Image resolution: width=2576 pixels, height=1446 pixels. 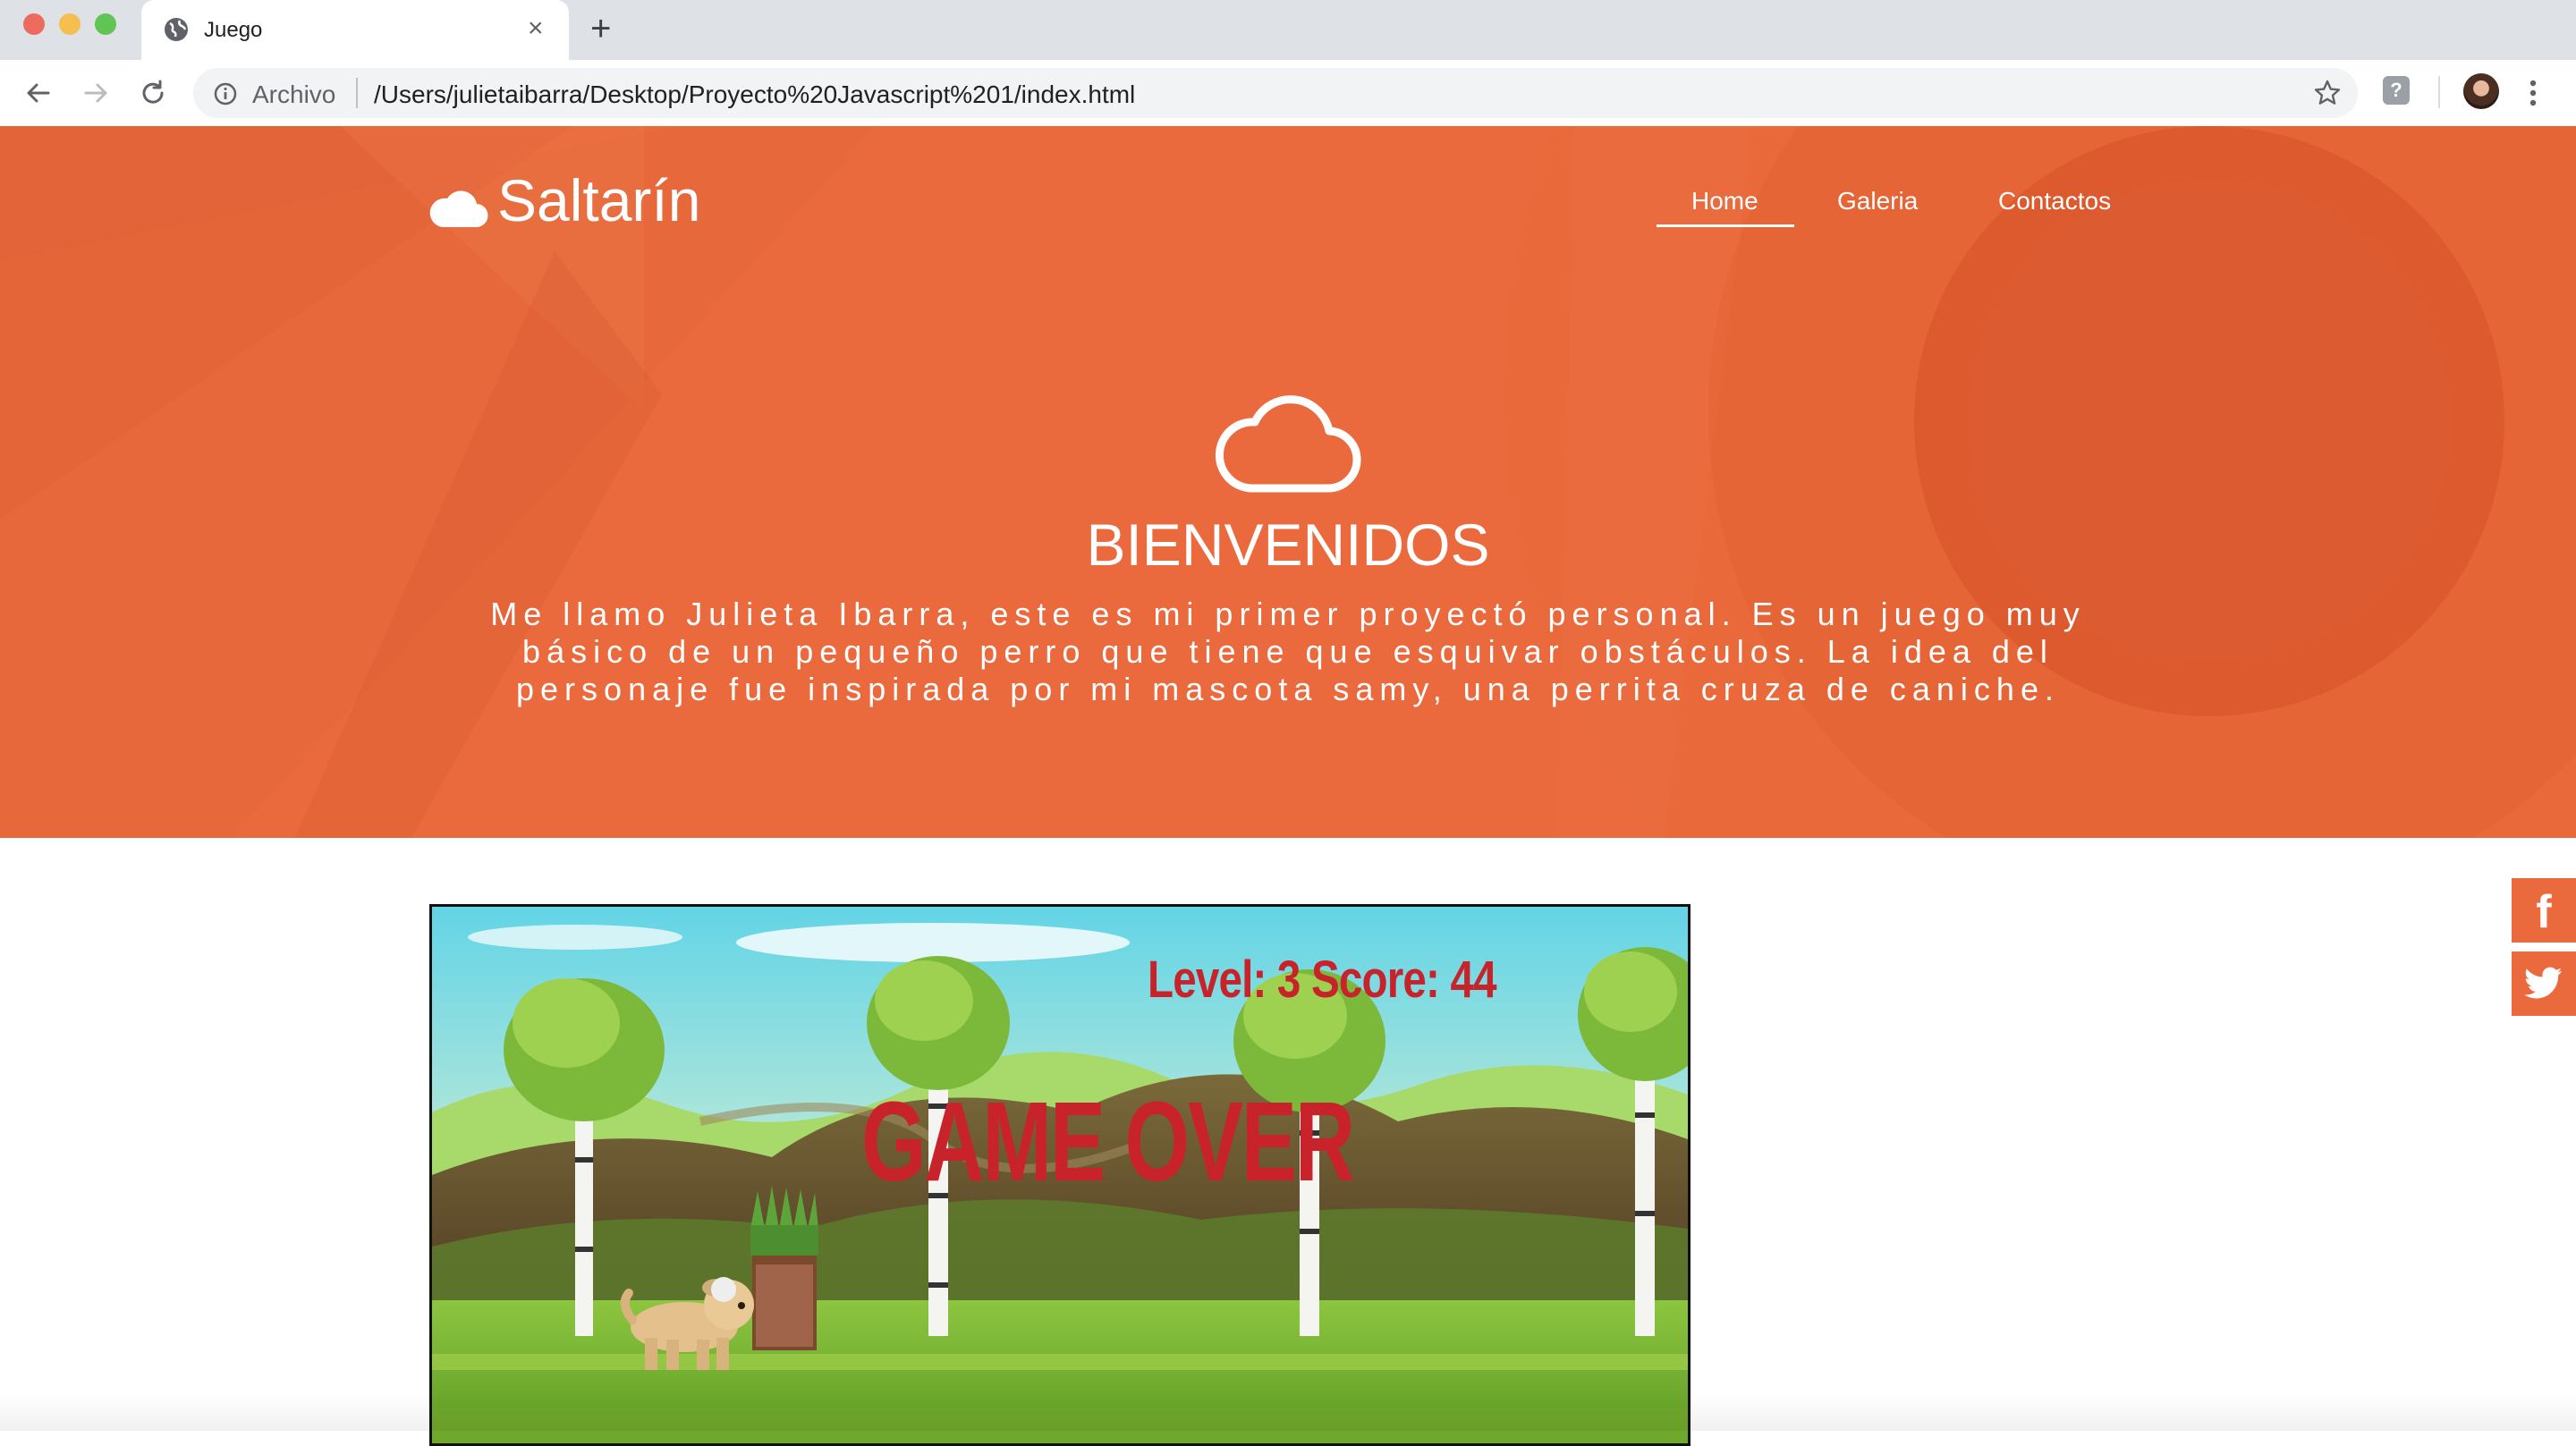 I want to click on forward-icon, so click(x=96, y=93).